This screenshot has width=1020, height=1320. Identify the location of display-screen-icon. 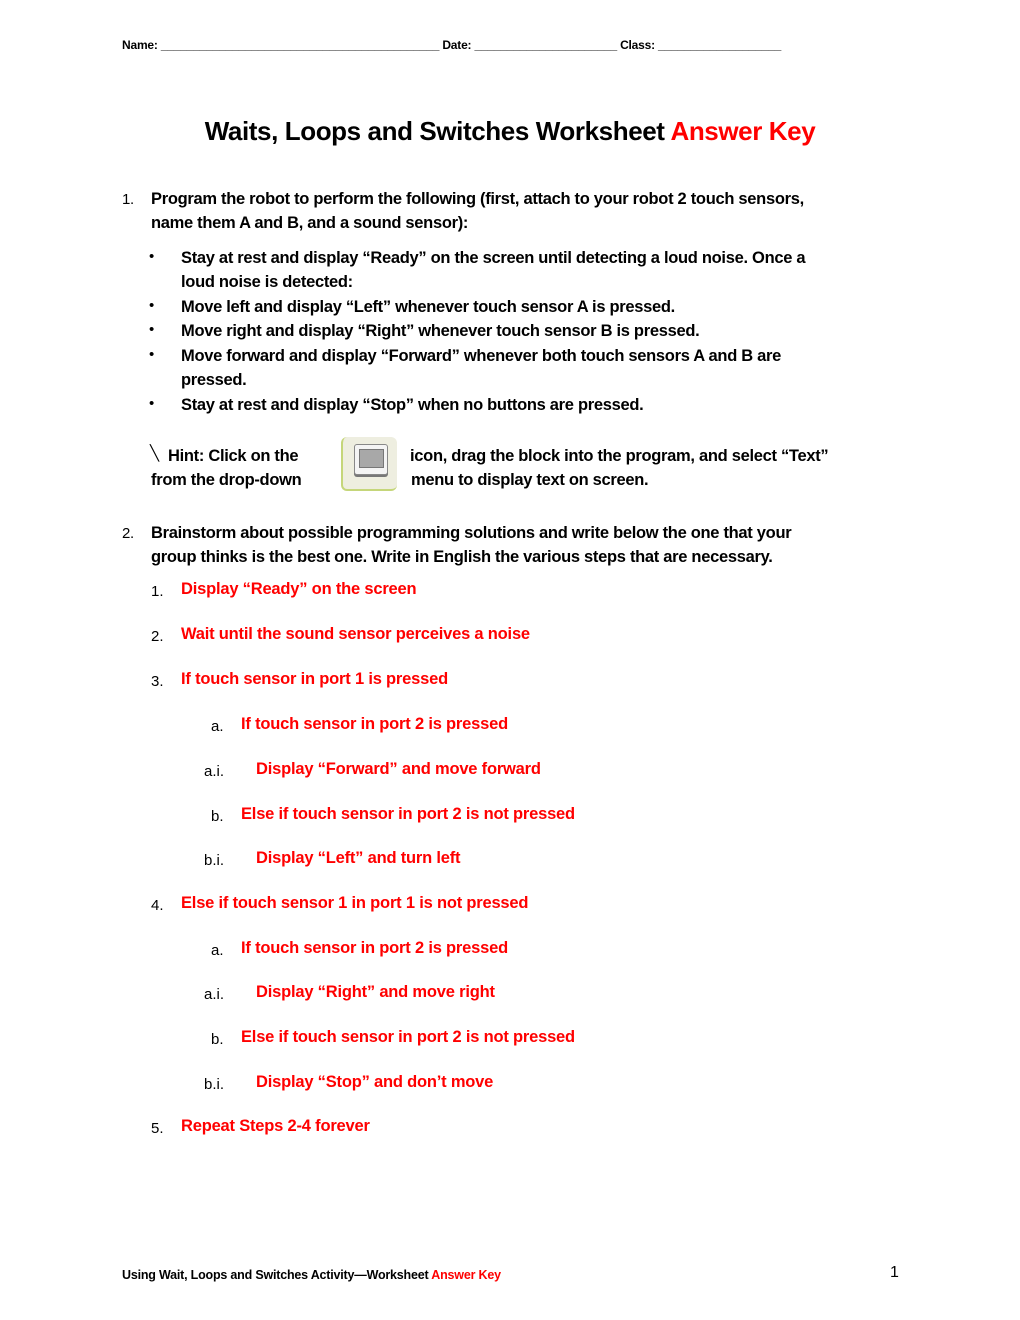
(371, 459).